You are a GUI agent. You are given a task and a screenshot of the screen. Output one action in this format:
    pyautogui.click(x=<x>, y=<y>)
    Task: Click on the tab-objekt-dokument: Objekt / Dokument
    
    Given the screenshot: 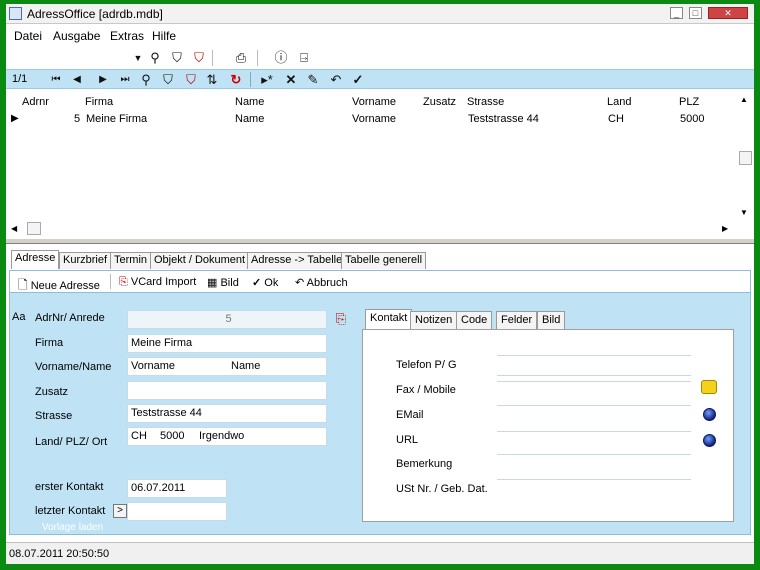 What is the action you would take?
    pyautogui.click(x=200, y=260)
    